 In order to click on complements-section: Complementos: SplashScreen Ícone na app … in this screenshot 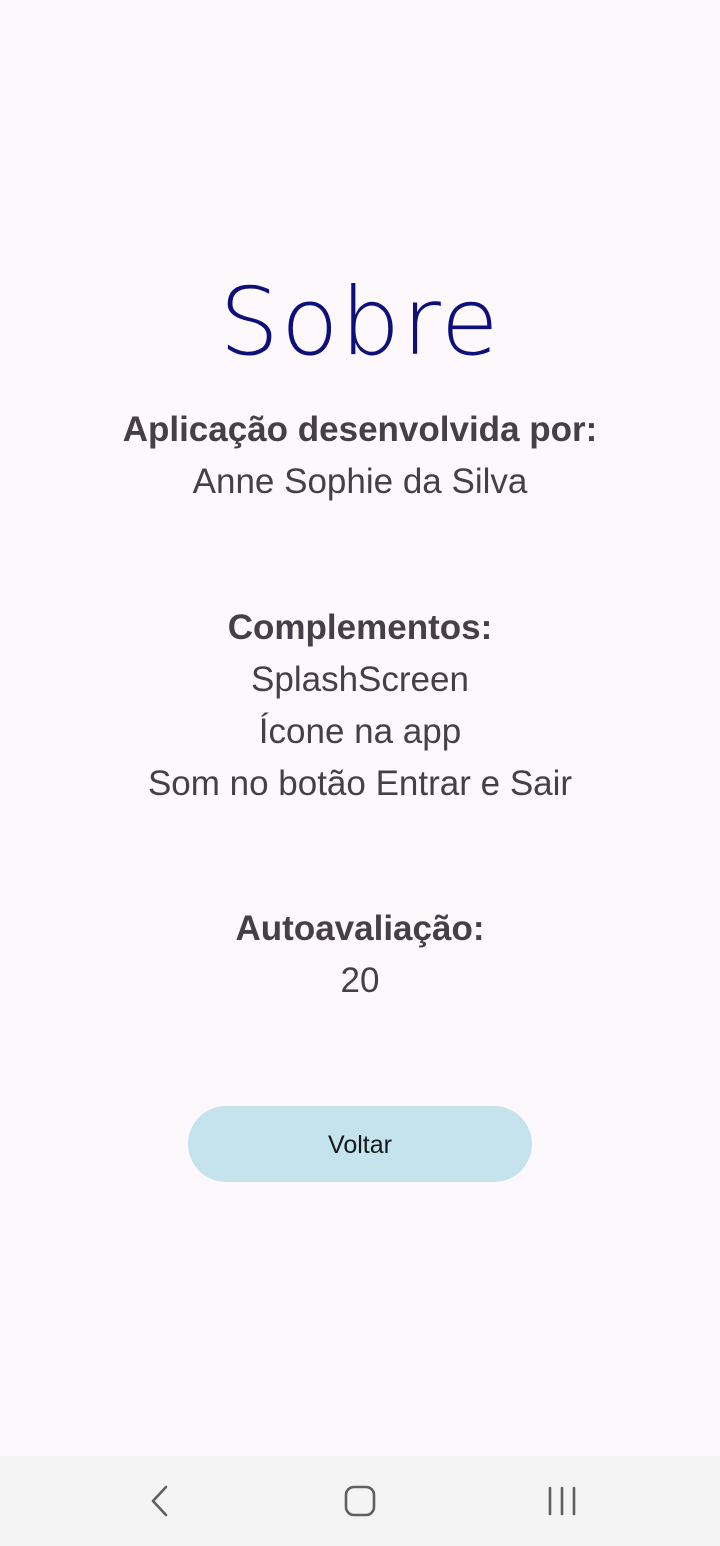, I will do `click(360, 706)`.